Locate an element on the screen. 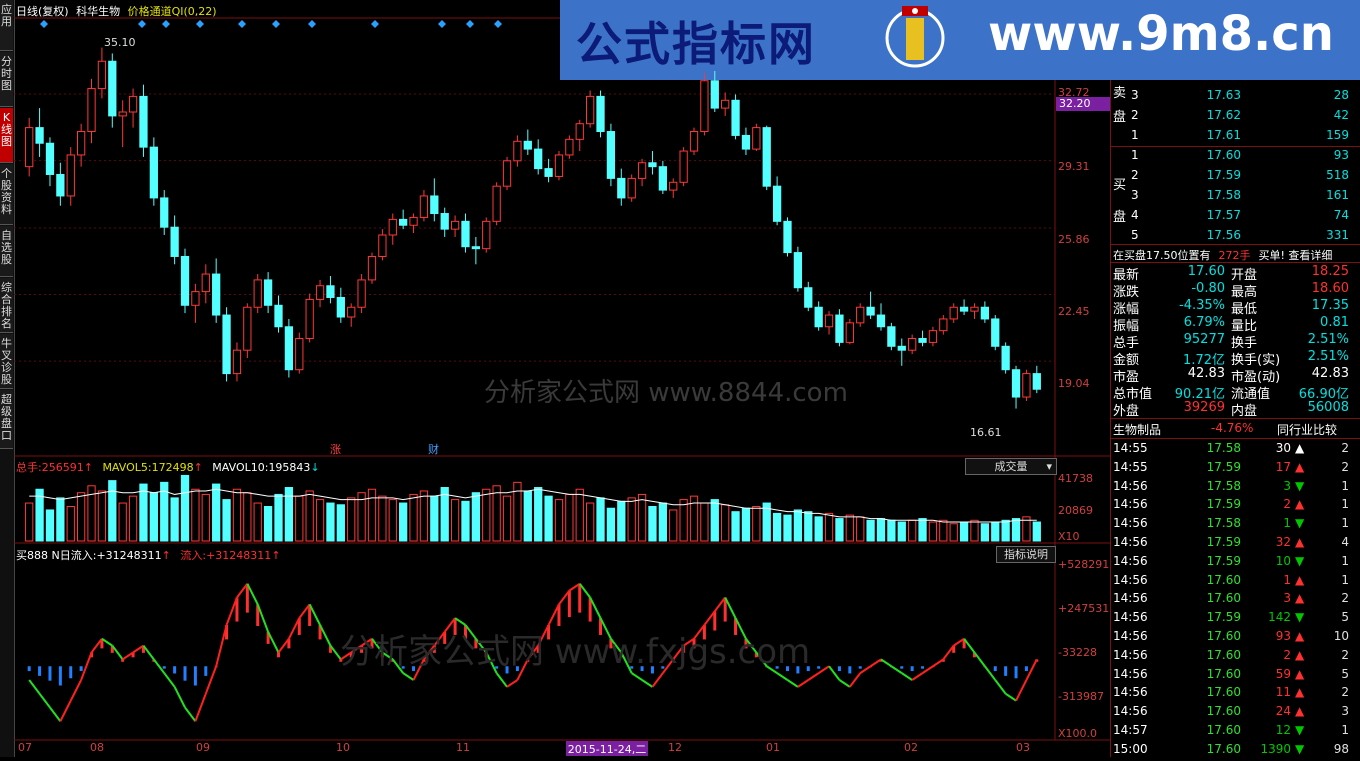  indicator-help-button: 指标说明 is located at coordinates (1026, 554).